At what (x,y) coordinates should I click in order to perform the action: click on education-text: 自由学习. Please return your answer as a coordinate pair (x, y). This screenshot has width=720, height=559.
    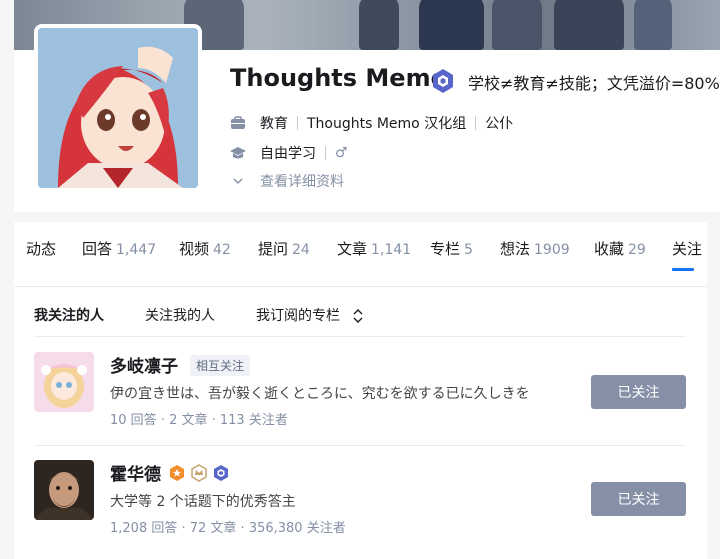
    Looking at the image, I should click on (288, 154).